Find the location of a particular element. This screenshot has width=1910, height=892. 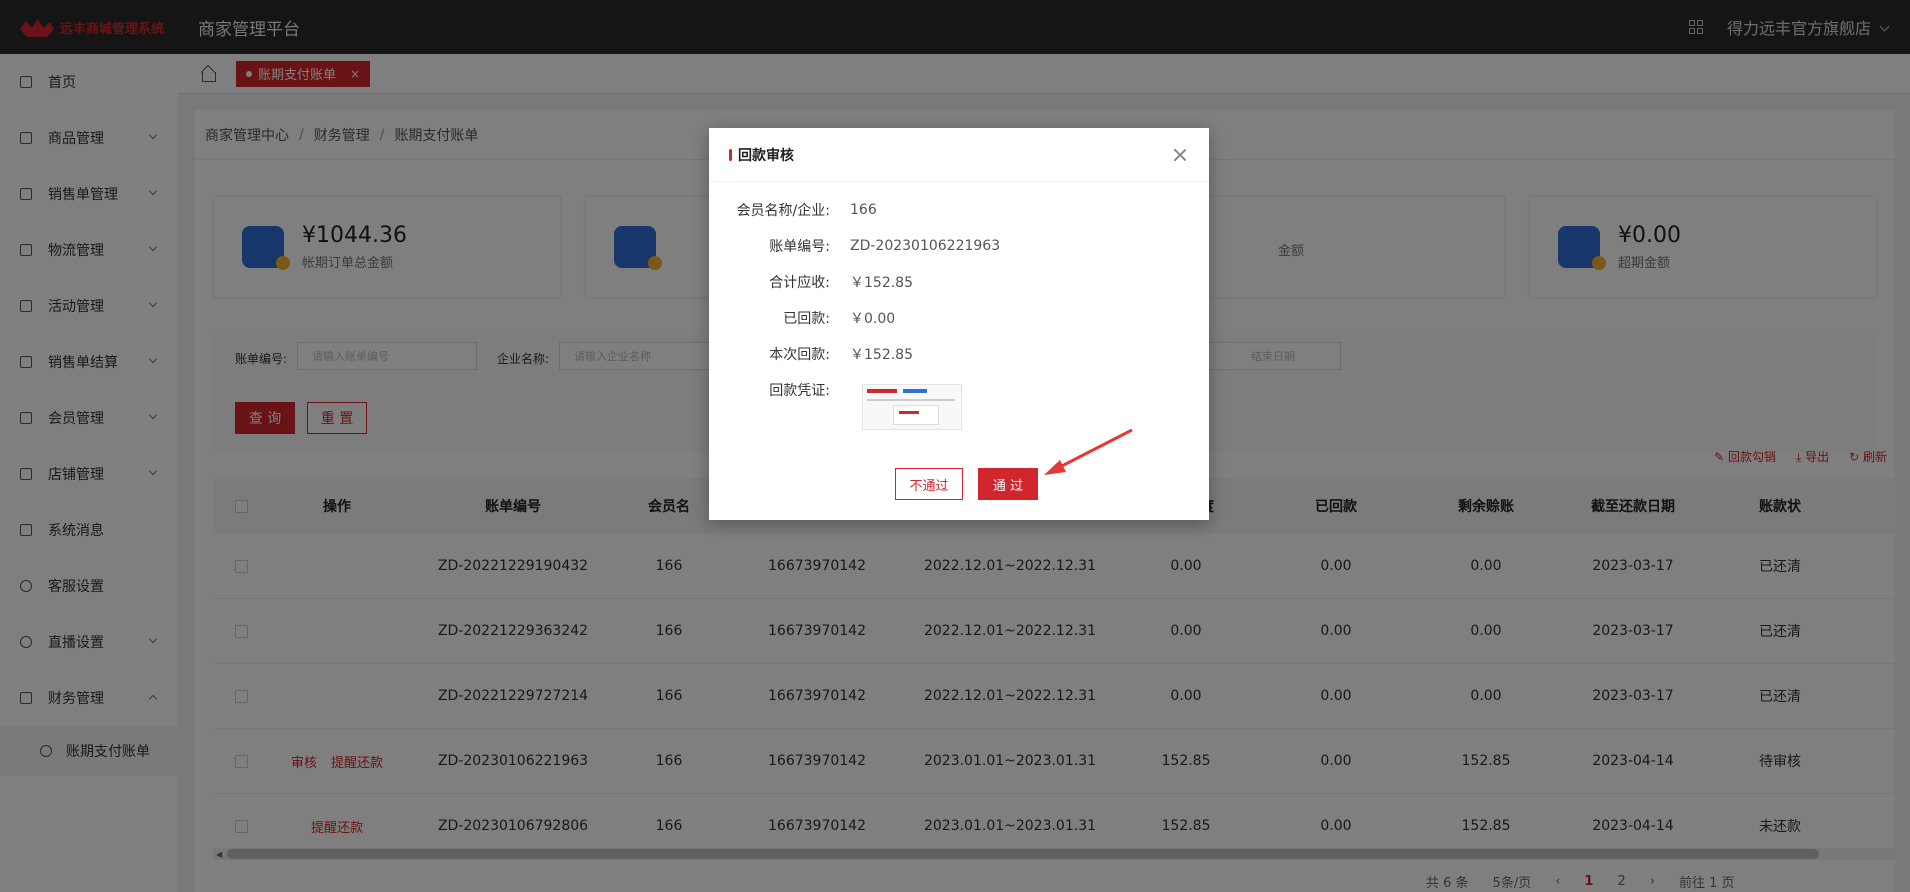

title-bar-icon is located at coordinates (730, 154).